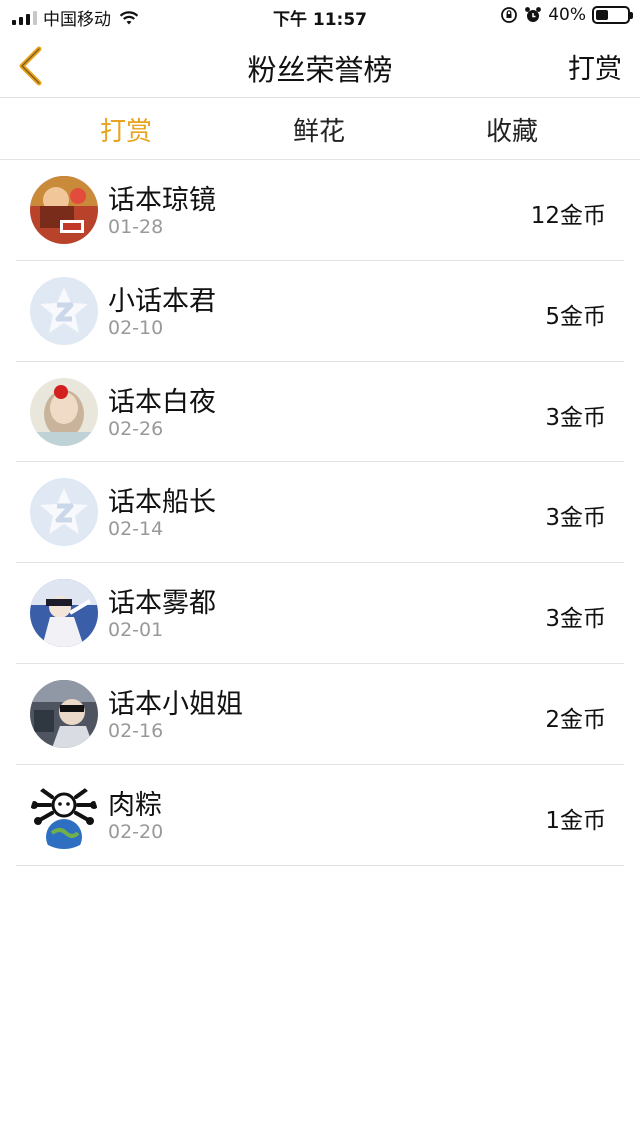  What do you see at coordinates (136, 831) in the screenshot?
I see `reward-date: 02-20` at bounding box center [136, 831].